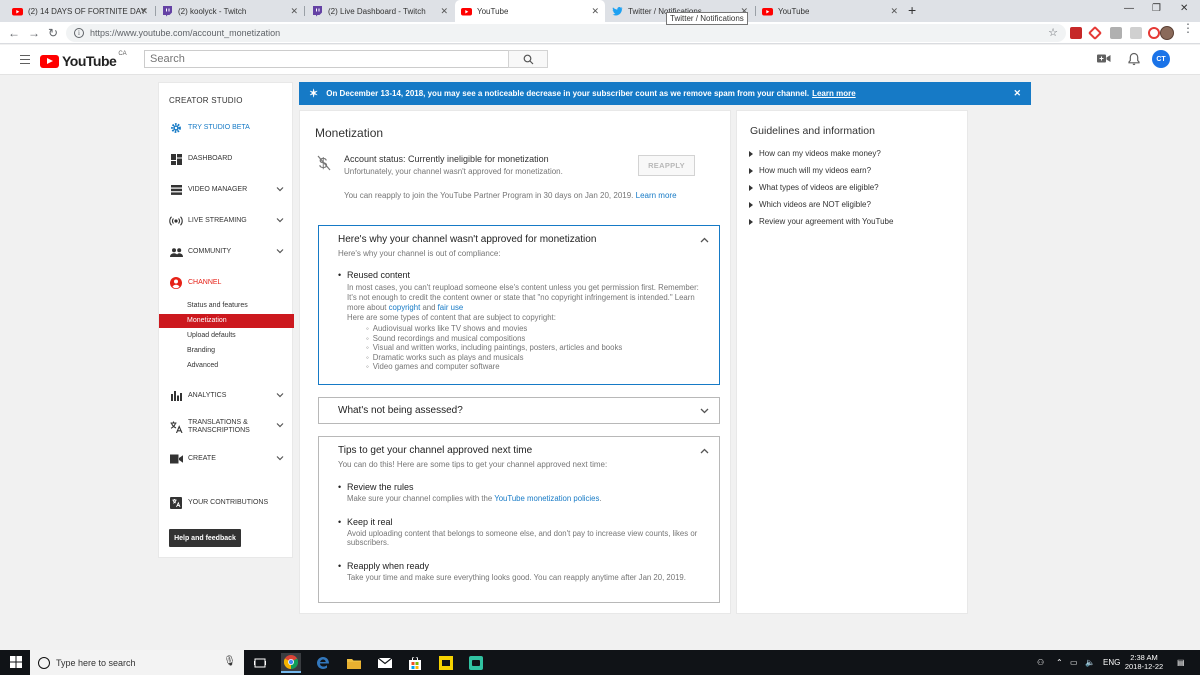 The image size is (1200, 675). I want to click on guideline-link: How much will my videos earn?, so click(809, 170).